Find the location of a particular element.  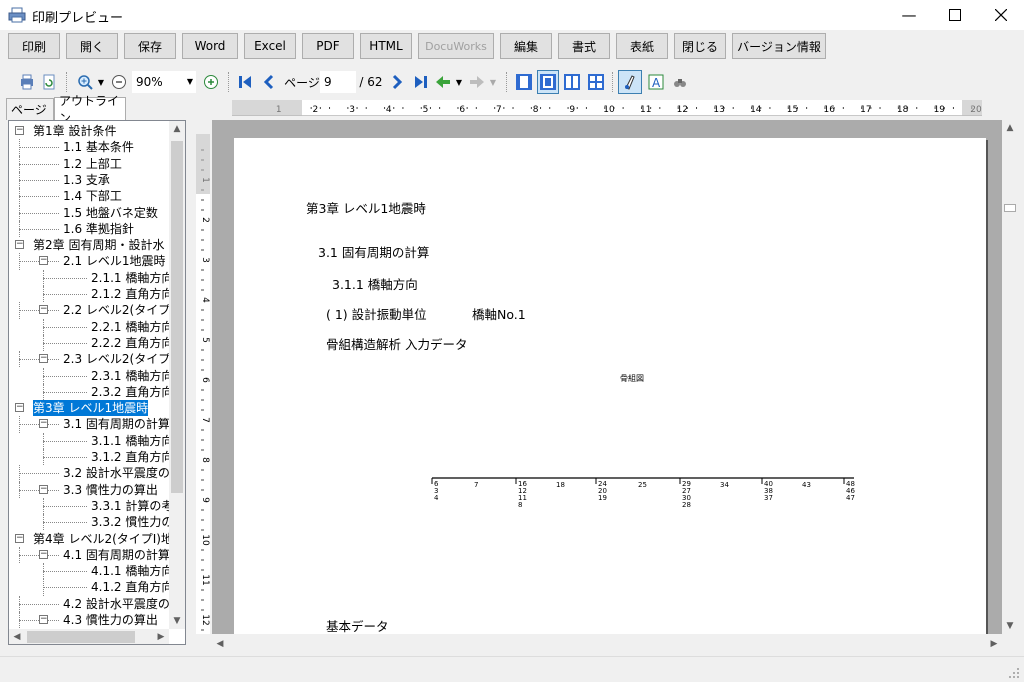

outline-subsection-item: 4.1.2 直角方向 is located at coordinates (130, 587).